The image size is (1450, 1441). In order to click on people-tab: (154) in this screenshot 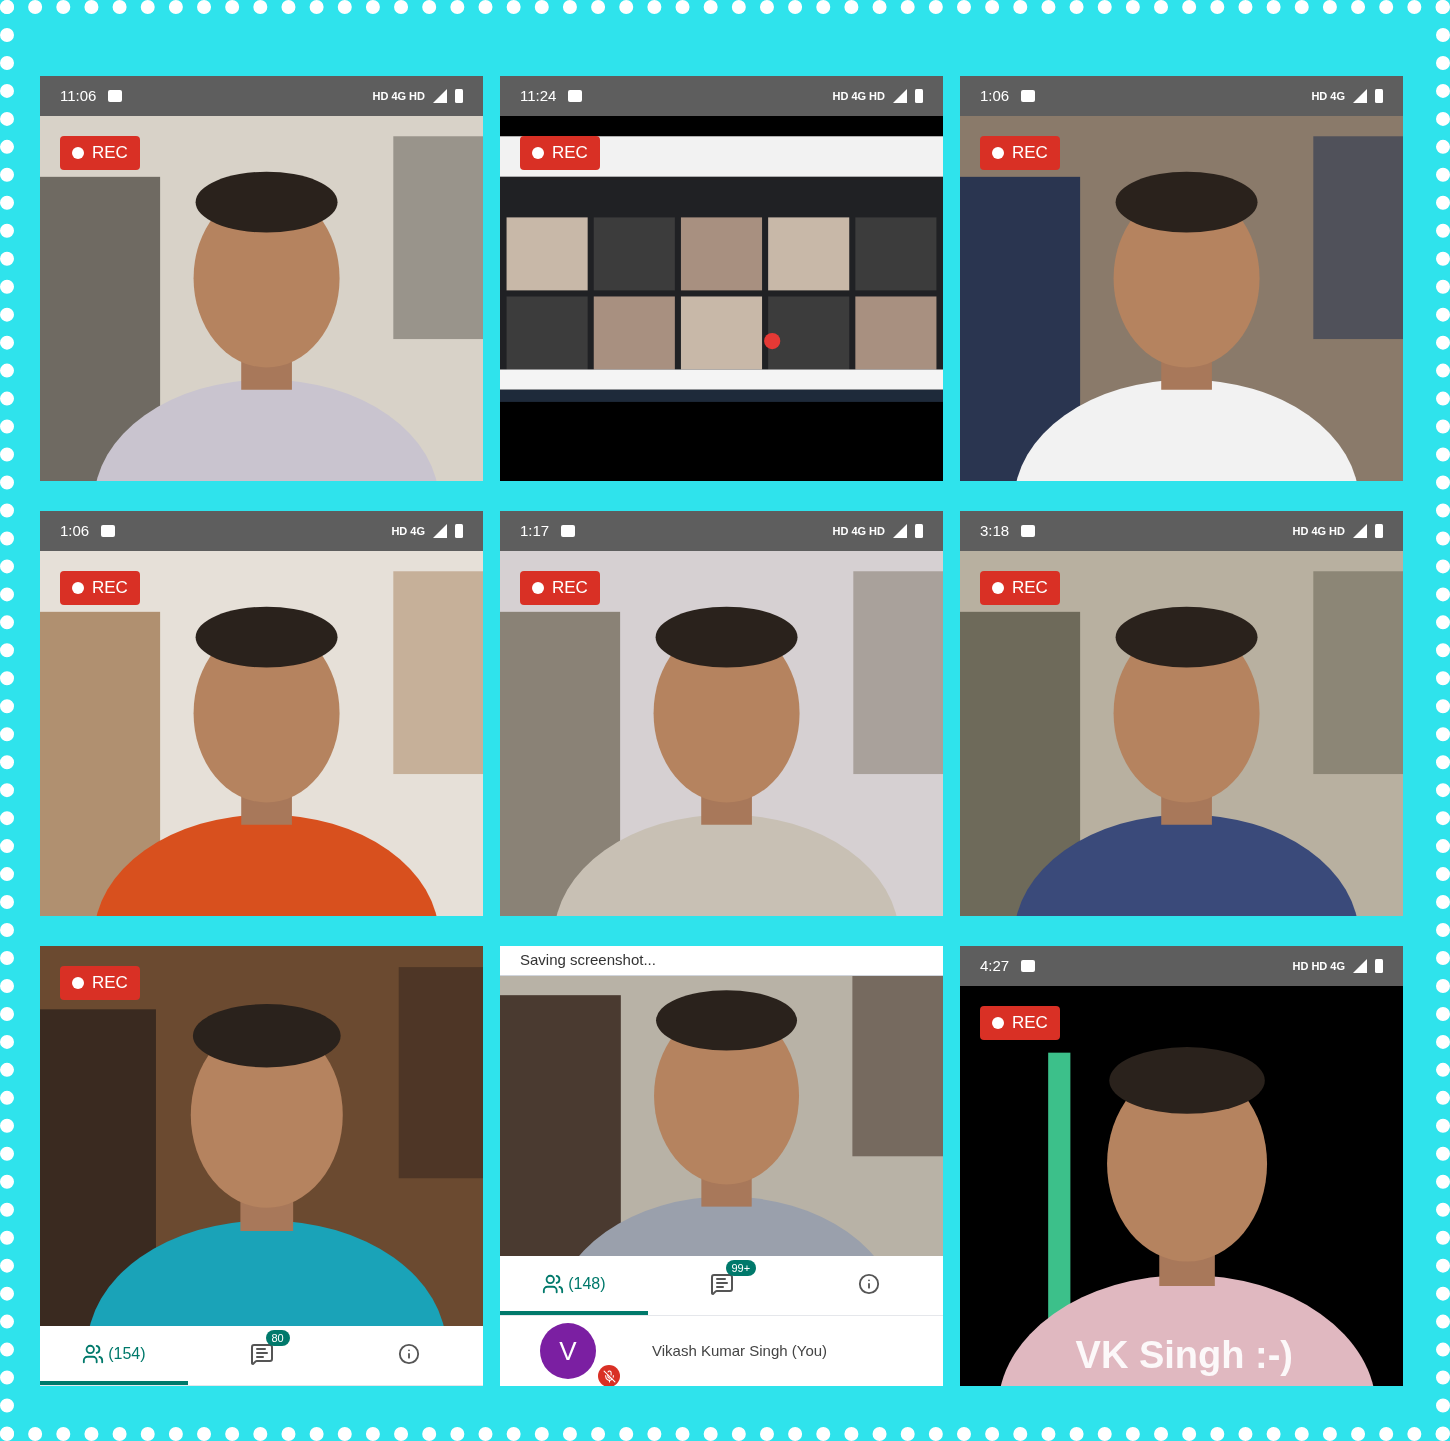, I will do `click(114, 1355)`.